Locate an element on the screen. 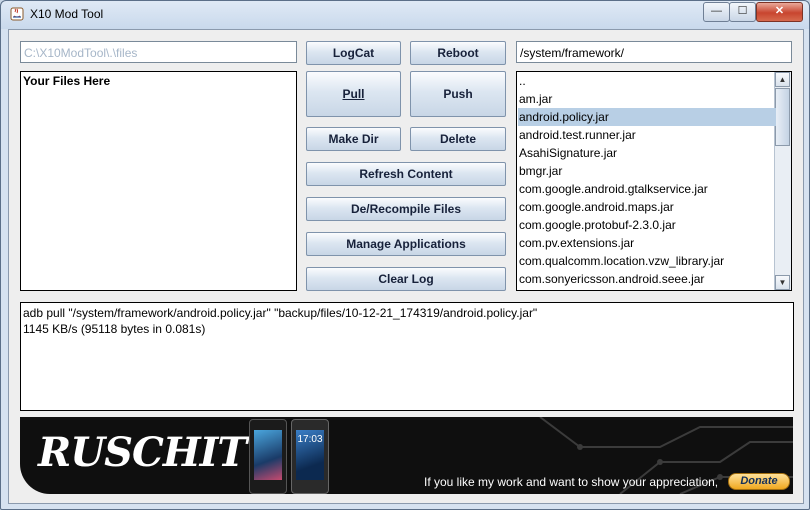  close-button: ✕ is located at coordinates (779, 12).